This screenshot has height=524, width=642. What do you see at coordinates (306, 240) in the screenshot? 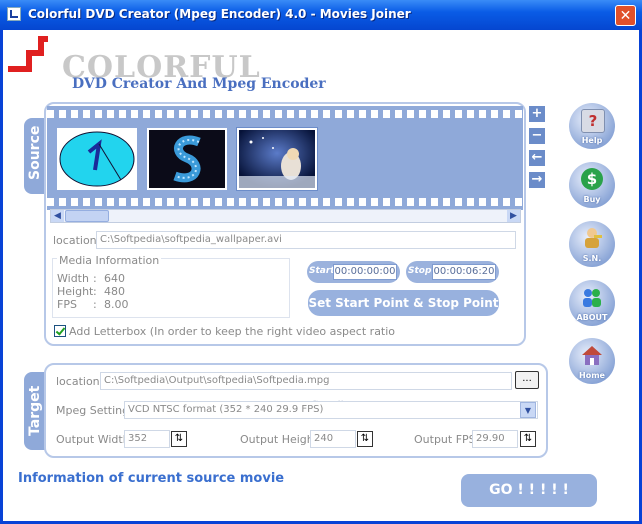
I see `source-location-field: C:\Softpedia\softpedia_wallpaper.avi` at bounding box center [306, 240].